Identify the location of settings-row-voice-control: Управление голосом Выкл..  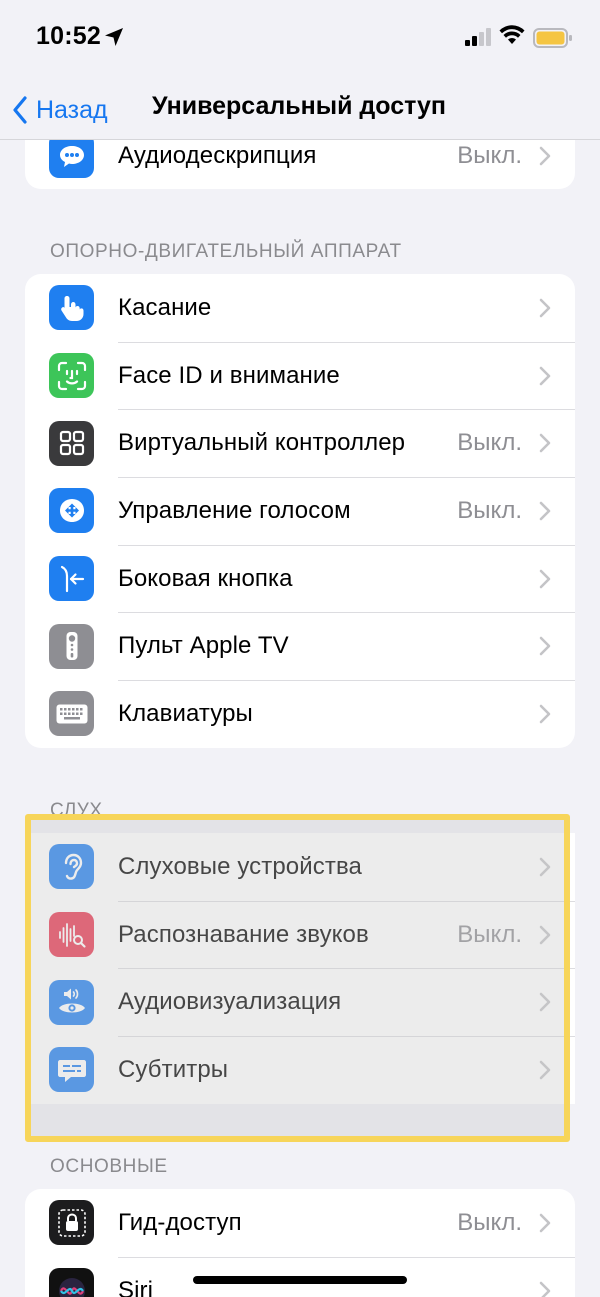
(300, 511).